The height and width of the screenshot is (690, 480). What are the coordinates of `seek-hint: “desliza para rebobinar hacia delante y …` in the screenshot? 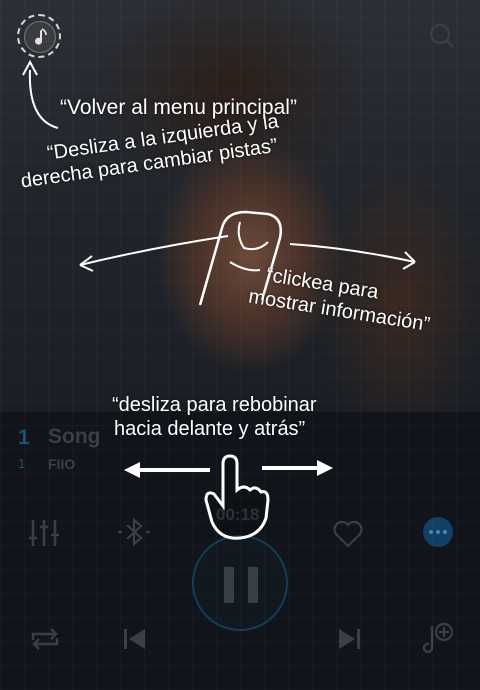 It's located at (214, 417).